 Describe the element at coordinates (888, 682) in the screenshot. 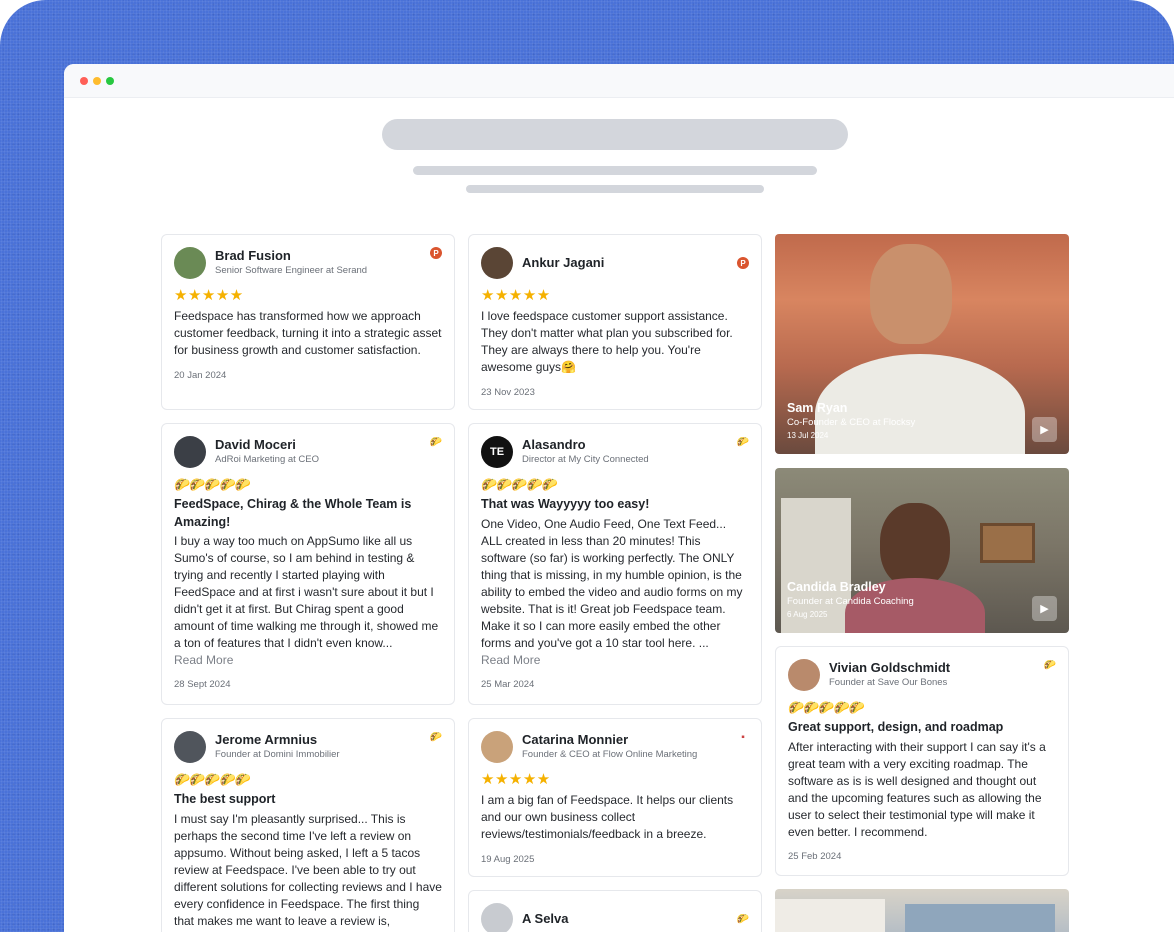

I see `reviewer-role: Founder at Save Our Bones` at that location.